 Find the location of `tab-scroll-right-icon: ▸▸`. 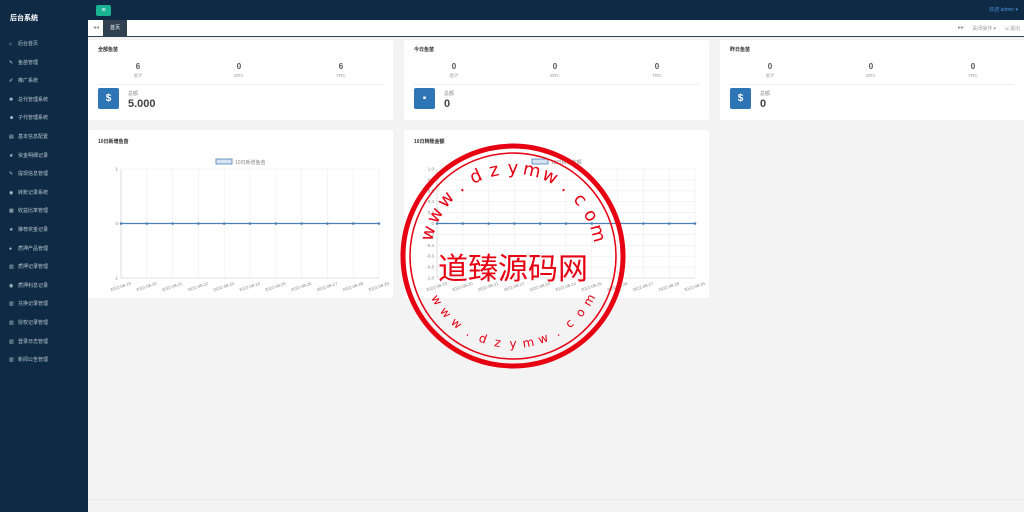

tab-scroll-right-icon: ▸▸ is located at coordinates (961, 27).